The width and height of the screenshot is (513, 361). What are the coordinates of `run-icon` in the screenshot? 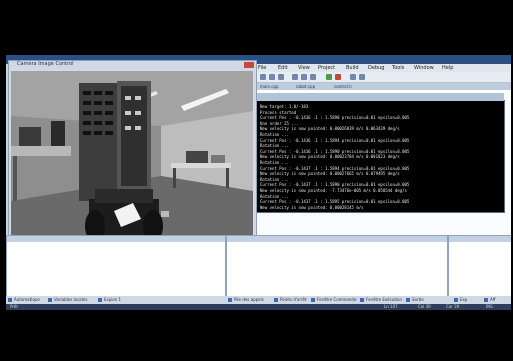 It's located at (329, 77).